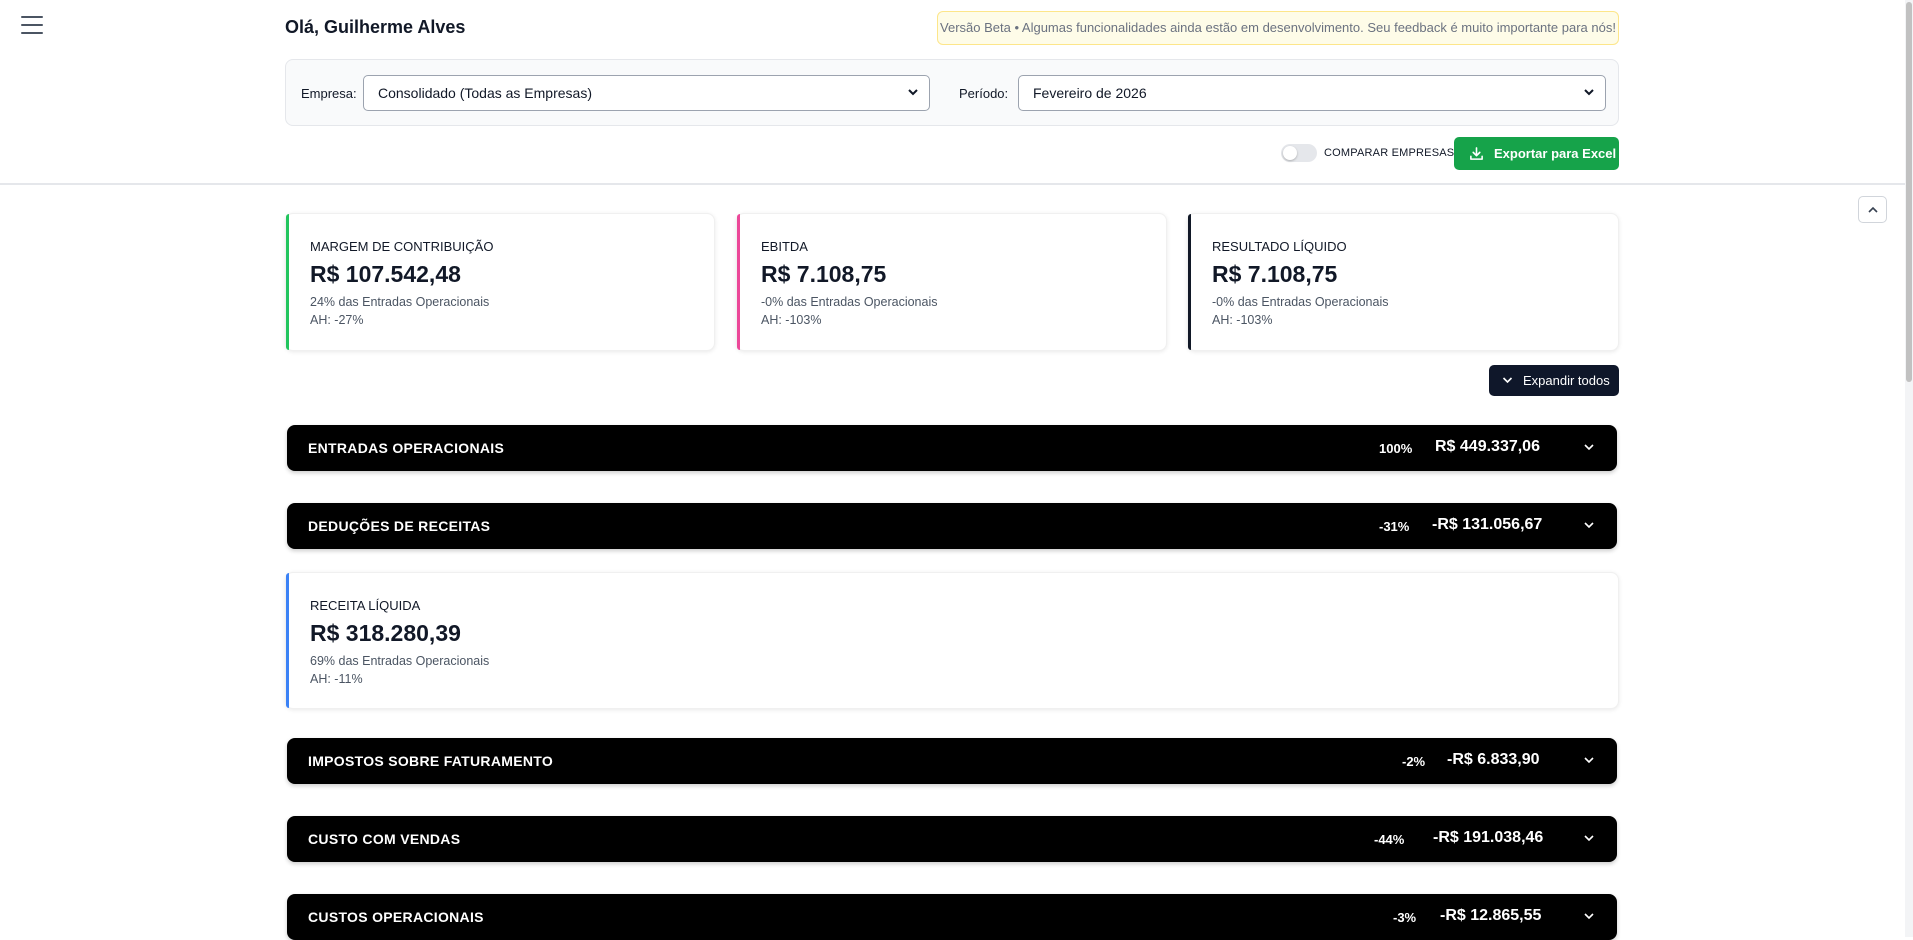 Image resolution: width=1913 pixels, height=940 pixels. I want to click on section-percent: -31%, so click(1394, 526).